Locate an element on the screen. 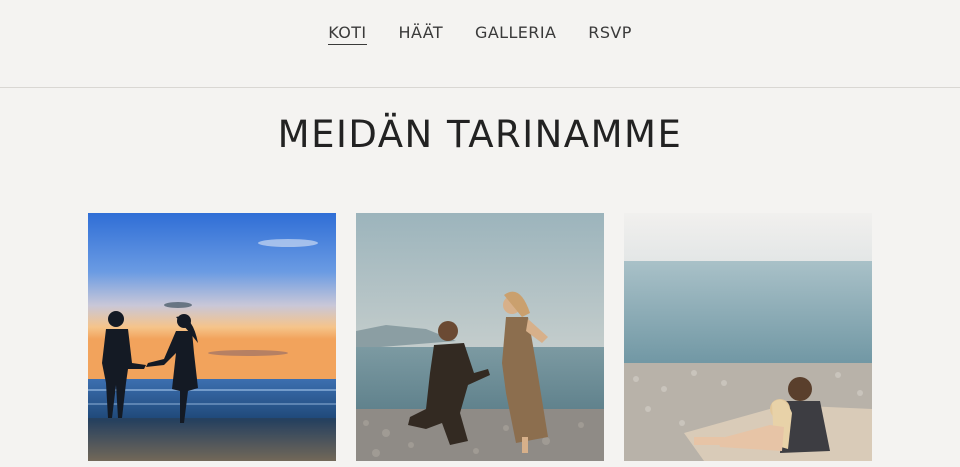 The height and width of the screenshot is (467, 960). photo-couple-sitting-seaside is located at coordinates (748, 337).